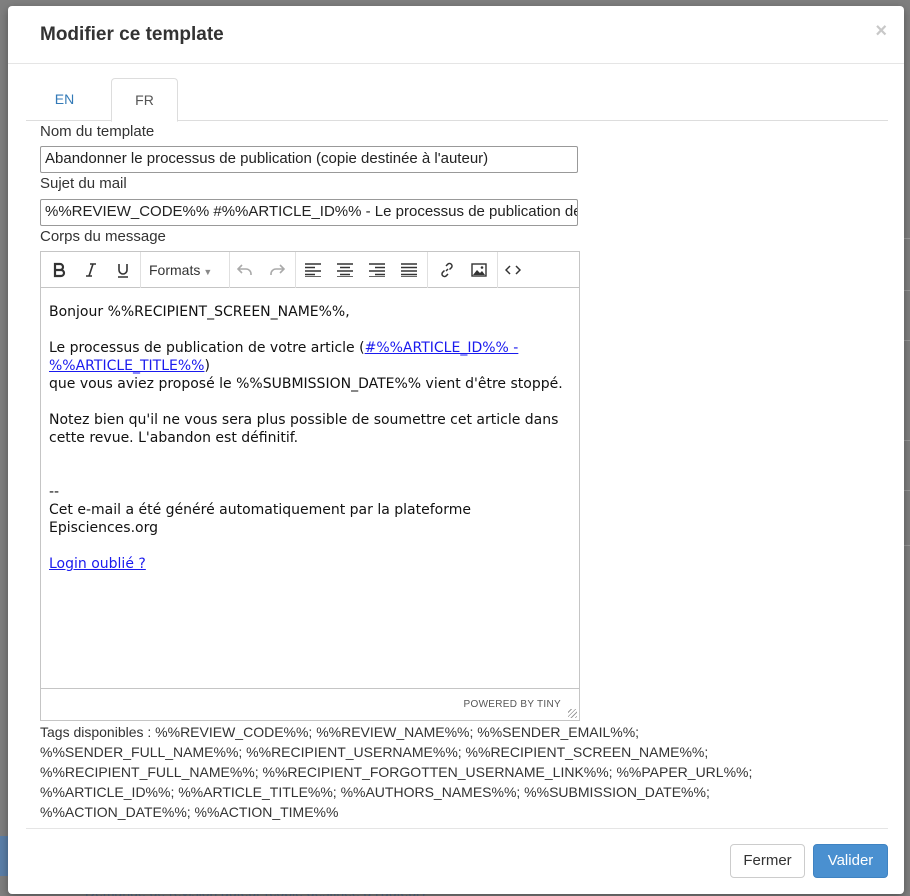  Describe the element at coordinates (97, 131) in the screenshot. I see `template-name-label: Nom du template` at that location.